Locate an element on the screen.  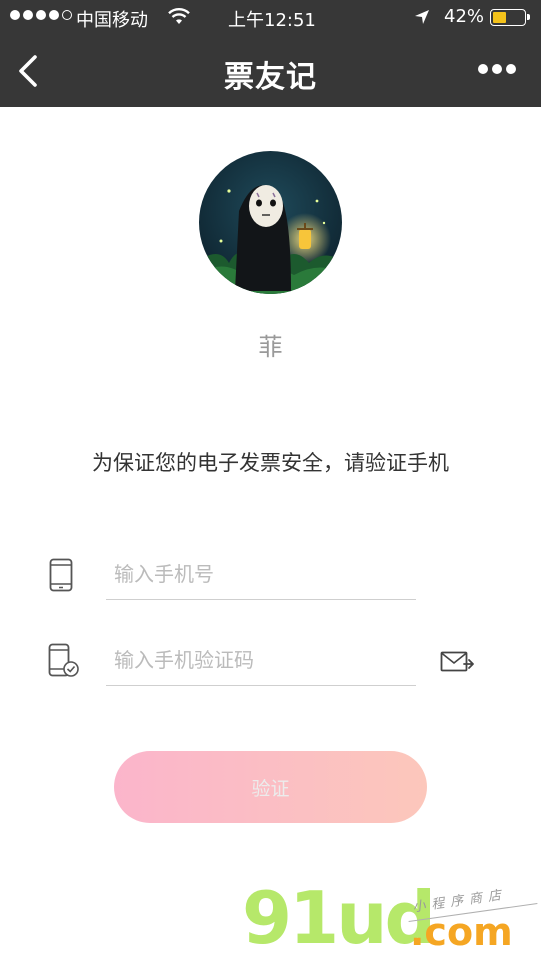
code-field is located at coordinates (261, 660).